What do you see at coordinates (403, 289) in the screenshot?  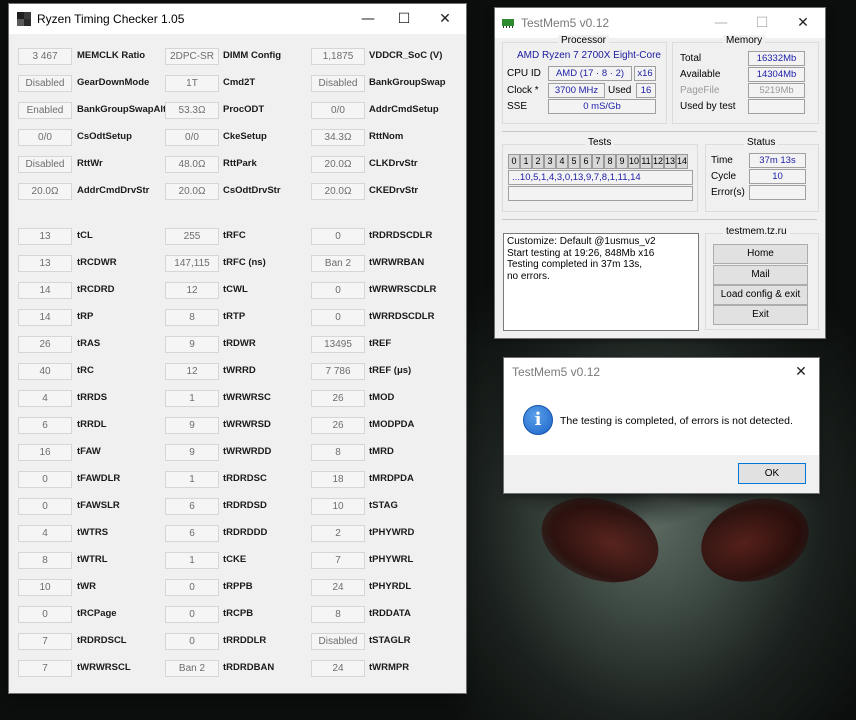 I see `parameter-label: tWRWRSCDLR` at bounding box center [403, 289].